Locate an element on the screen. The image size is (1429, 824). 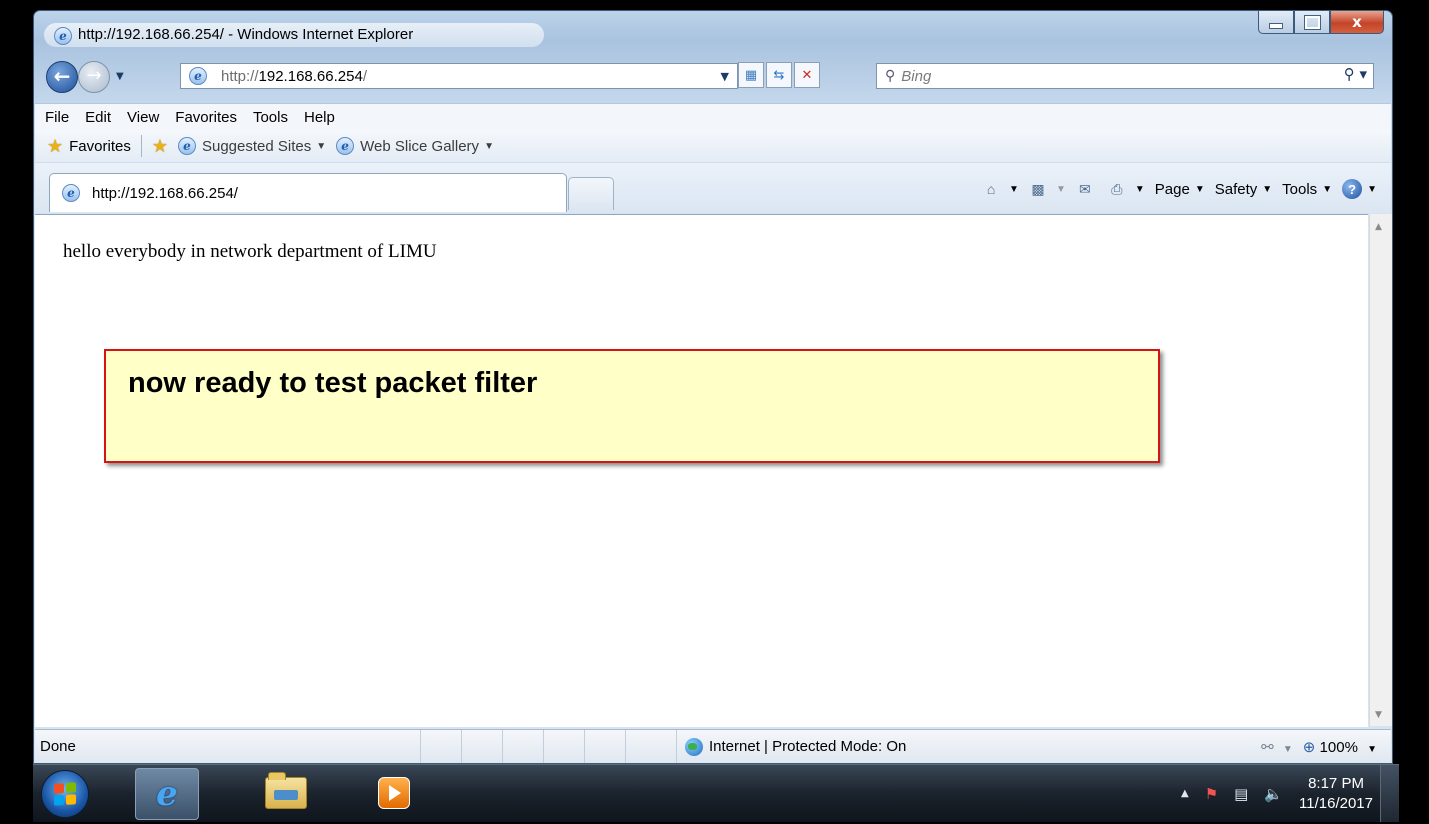
minimize-icon is located at coordinates (1276, 26).